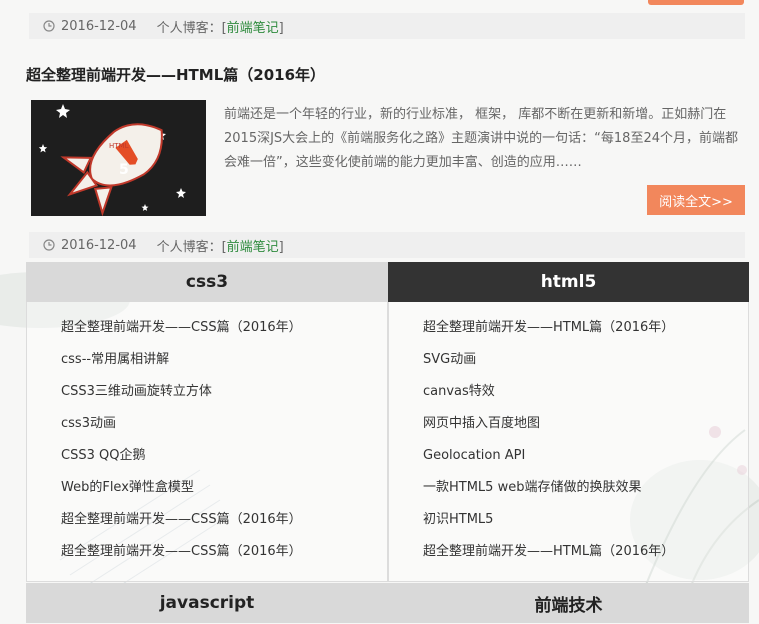  Describe the element at coordinates (696, 200) in the screenshot. I see `read-more-button: 阅读全文>>` at that location.